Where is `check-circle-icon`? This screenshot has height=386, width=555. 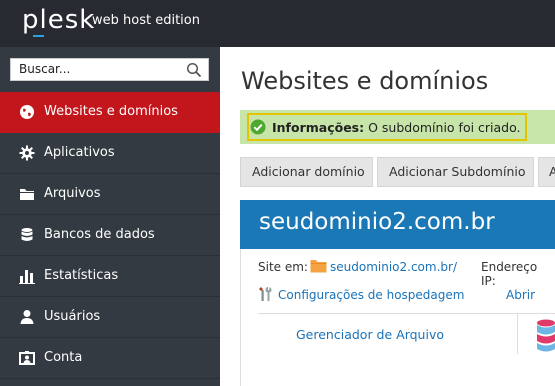 check-circle-icon is located at coordinates (258, 127).